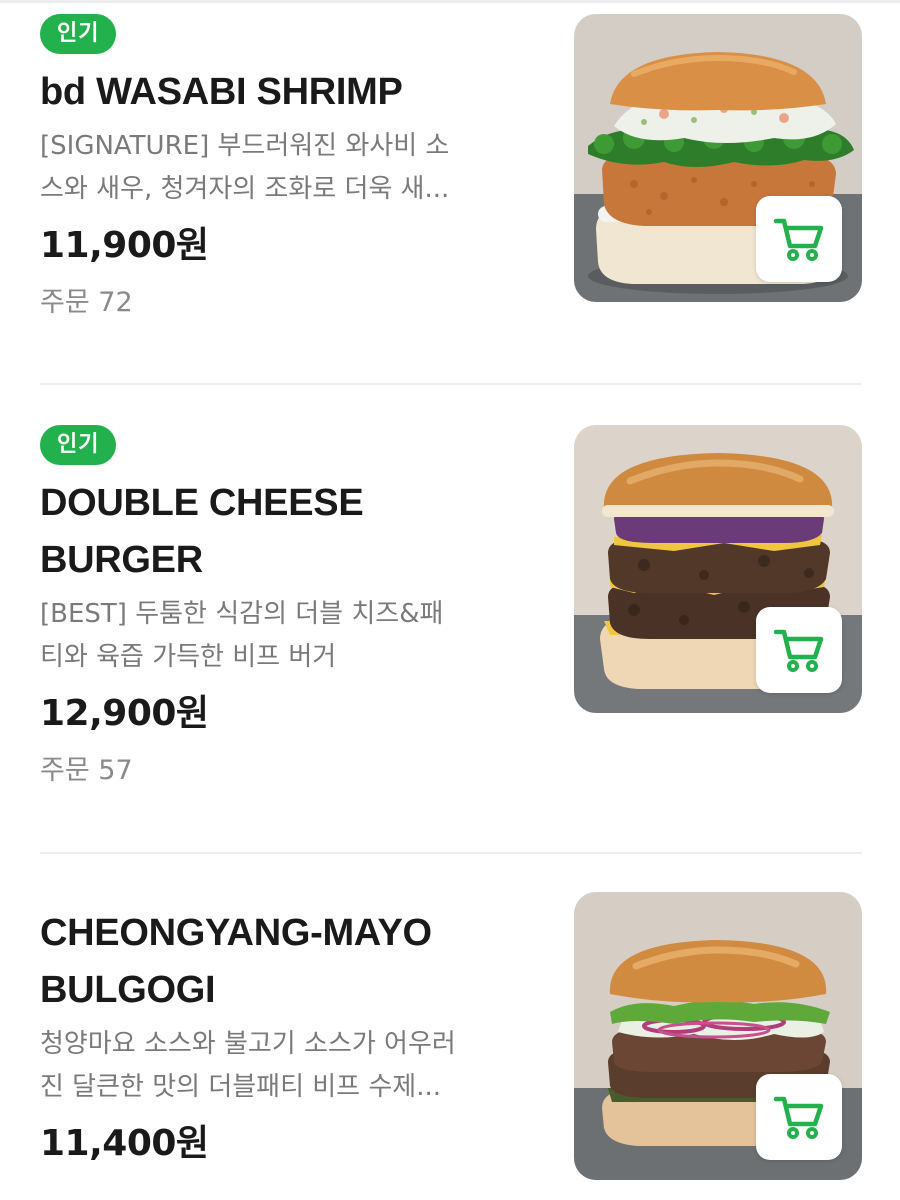 The image size is (900, 1200). What do you see at coordinates (86, 302) in the screenshot?
I see `menu-item-order-count: 주문 72` at bounding box center [86, 302].